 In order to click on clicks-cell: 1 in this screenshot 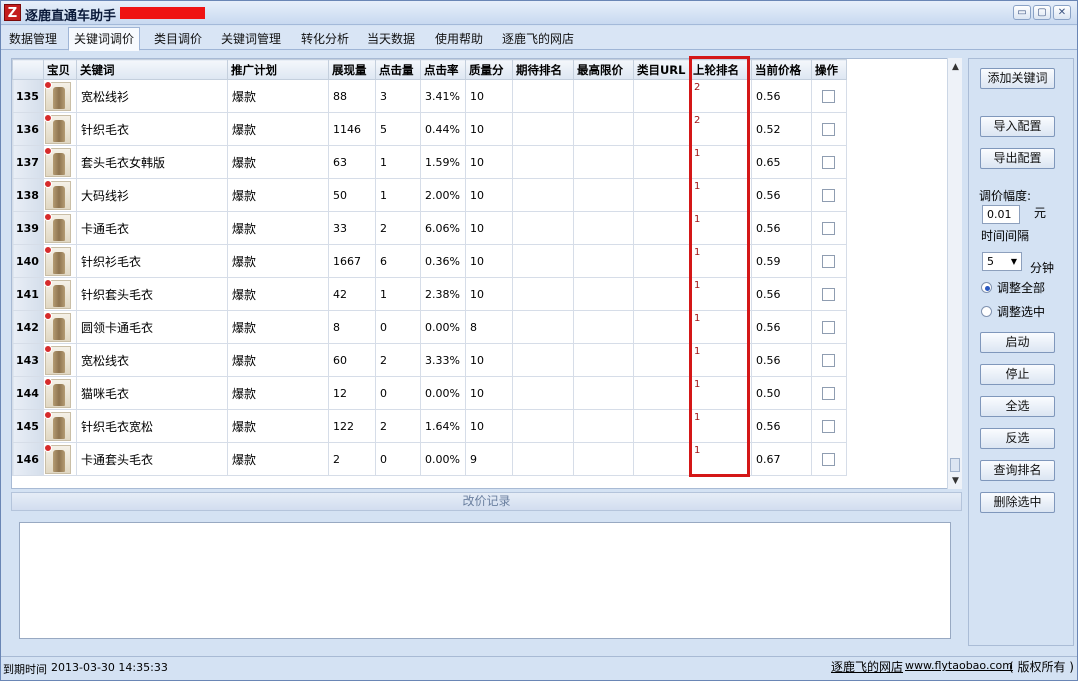, I will do `click(397, 162)`.